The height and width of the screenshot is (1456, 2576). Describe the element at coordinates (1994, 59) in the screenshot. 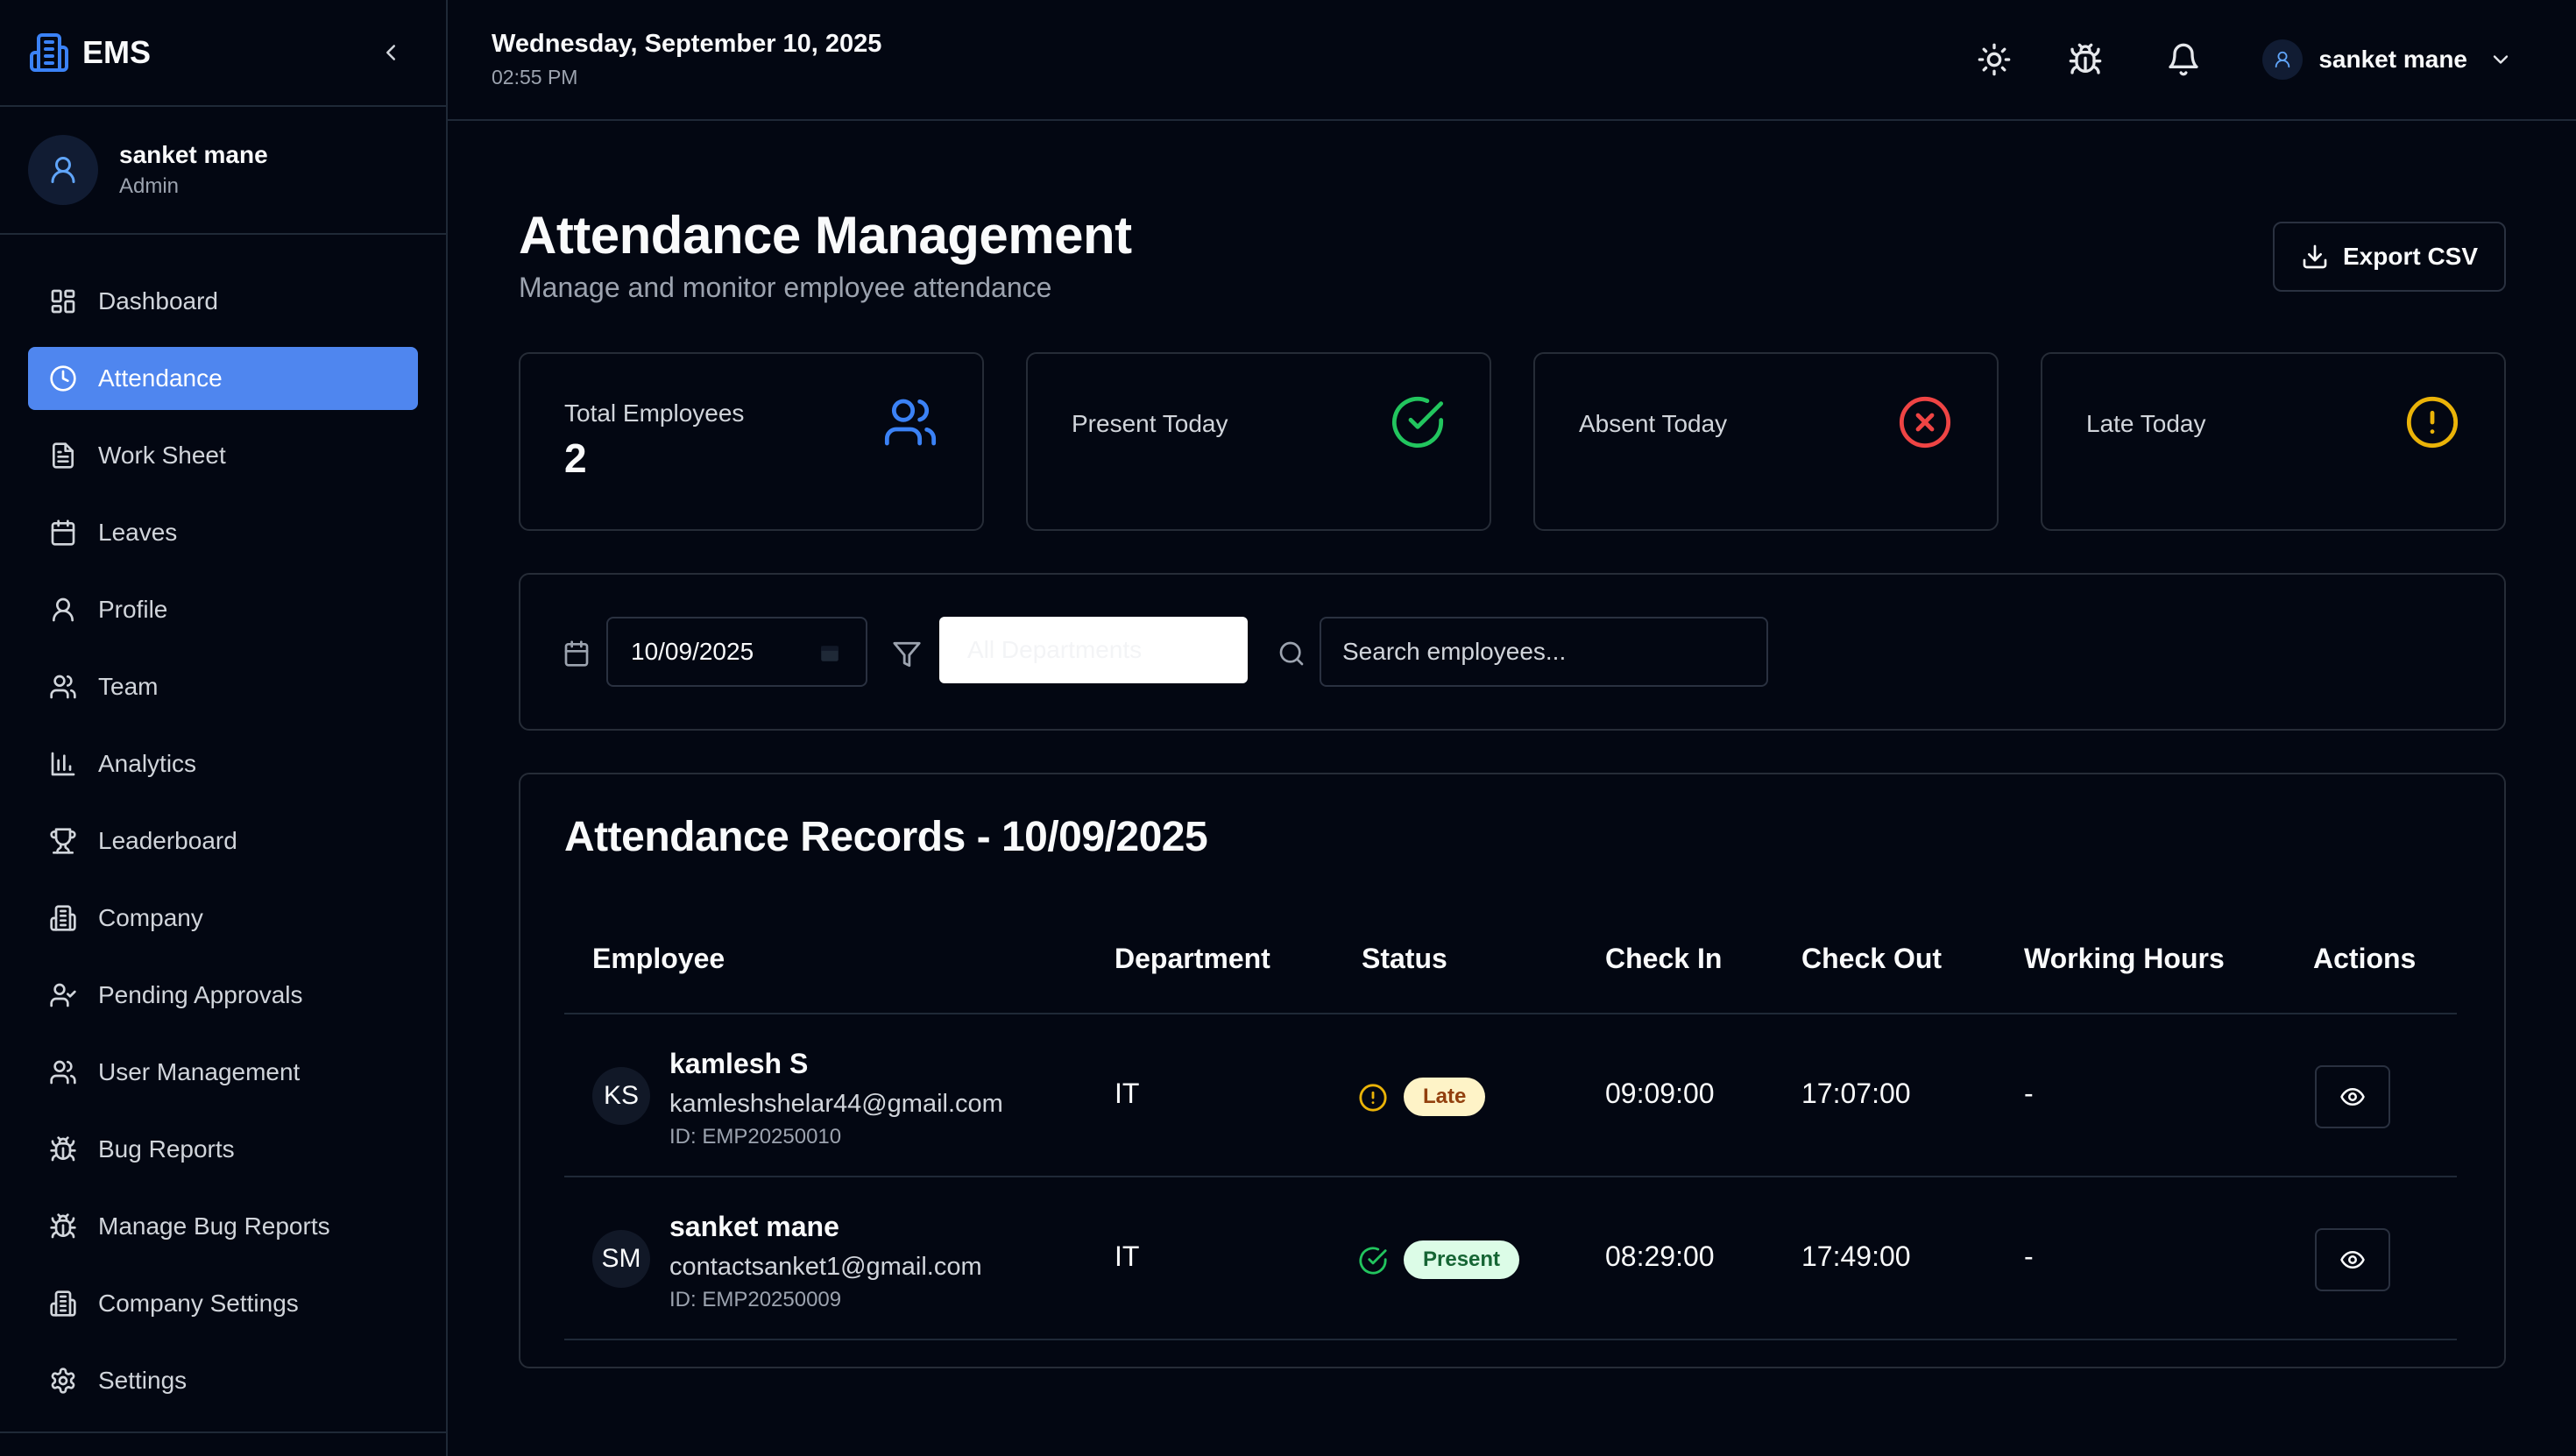

I see `sun-icon` at that location.